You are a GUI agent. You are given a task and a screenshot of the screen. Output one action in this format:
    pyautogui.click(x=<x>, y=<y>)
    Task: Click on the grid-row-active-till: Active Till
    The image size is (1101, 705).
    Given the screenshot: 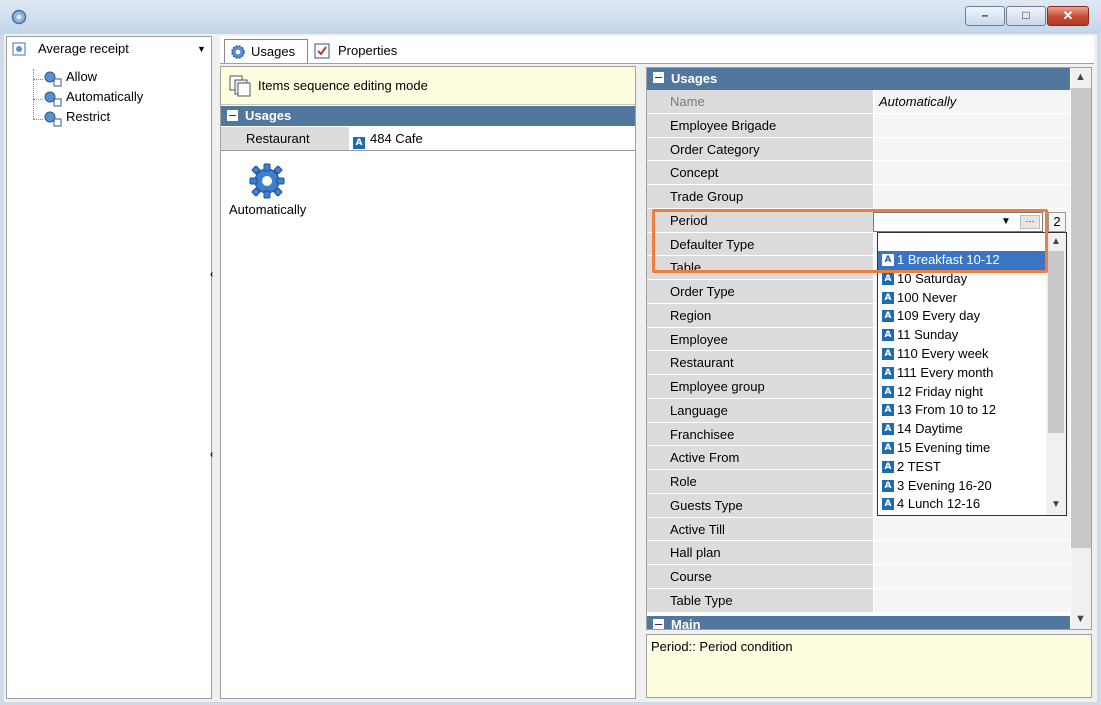 What is the action you would take?
    pyautogui.click(x=858, y=529)
    